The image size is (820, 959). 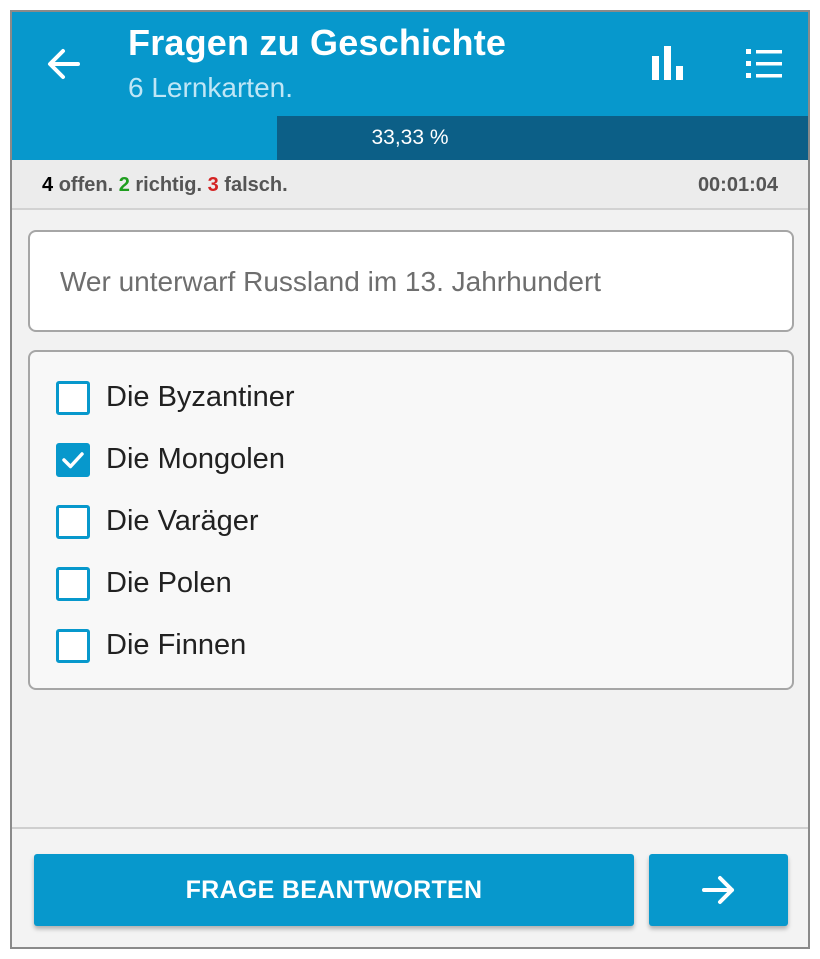 I want to click on arrow-right-icon, so click(x=718, y=890).